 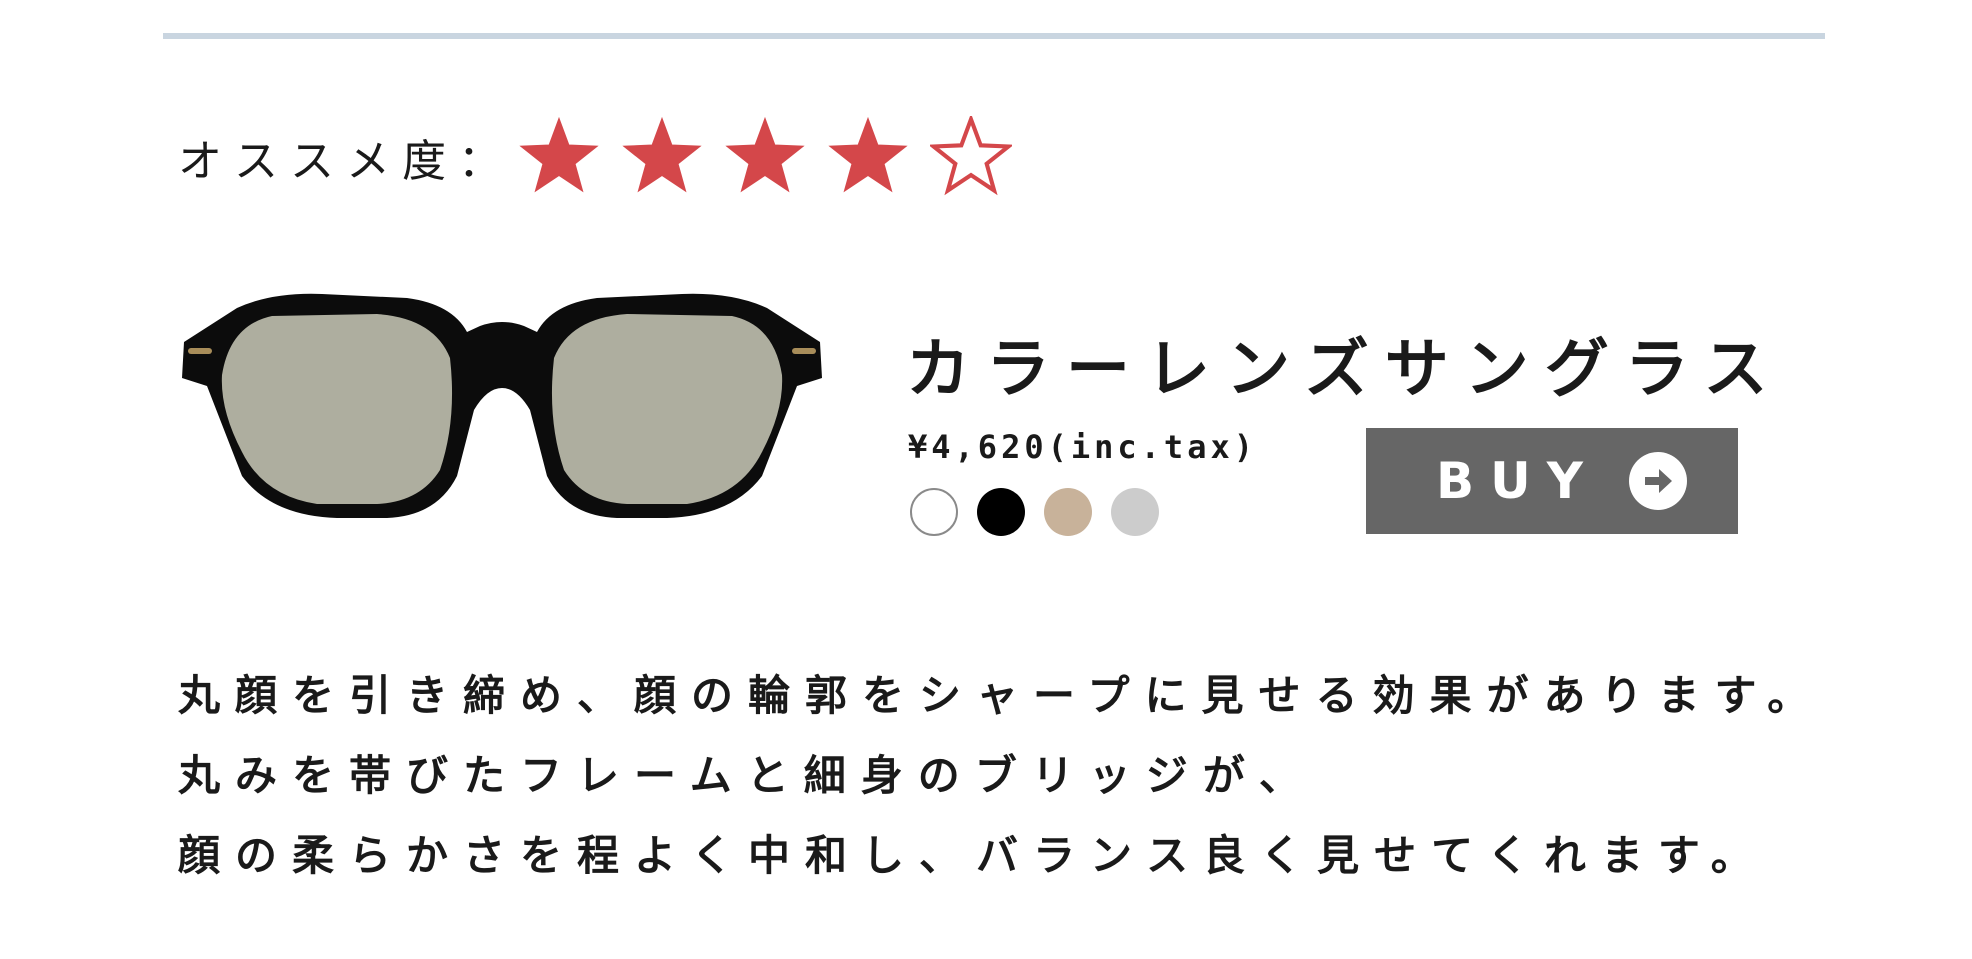 What do you see at coordinates (1135, 512) in the screenshot?
I see `color-swatch-gray` at bounding box center [1135, 512].